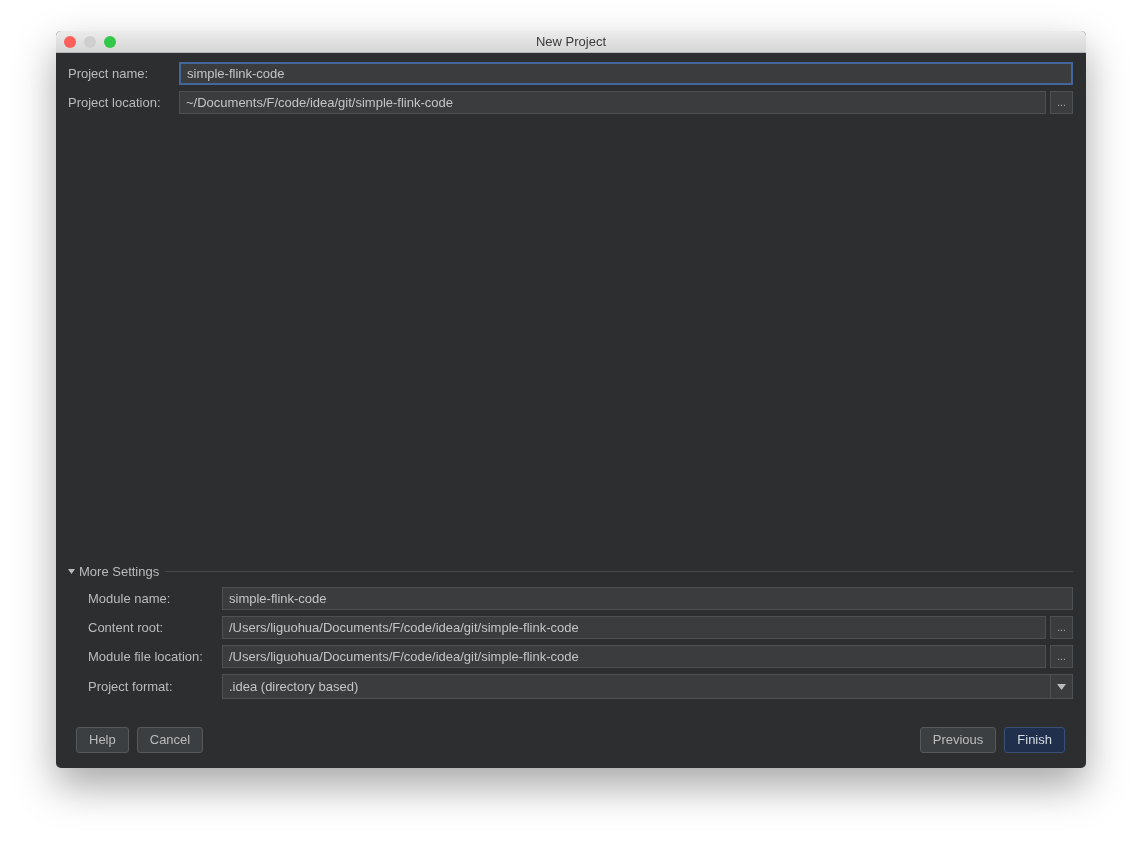 The width and height of the screenshot is (1142, 848). I want to click on dialog-button: Previous, so click(958, 740).